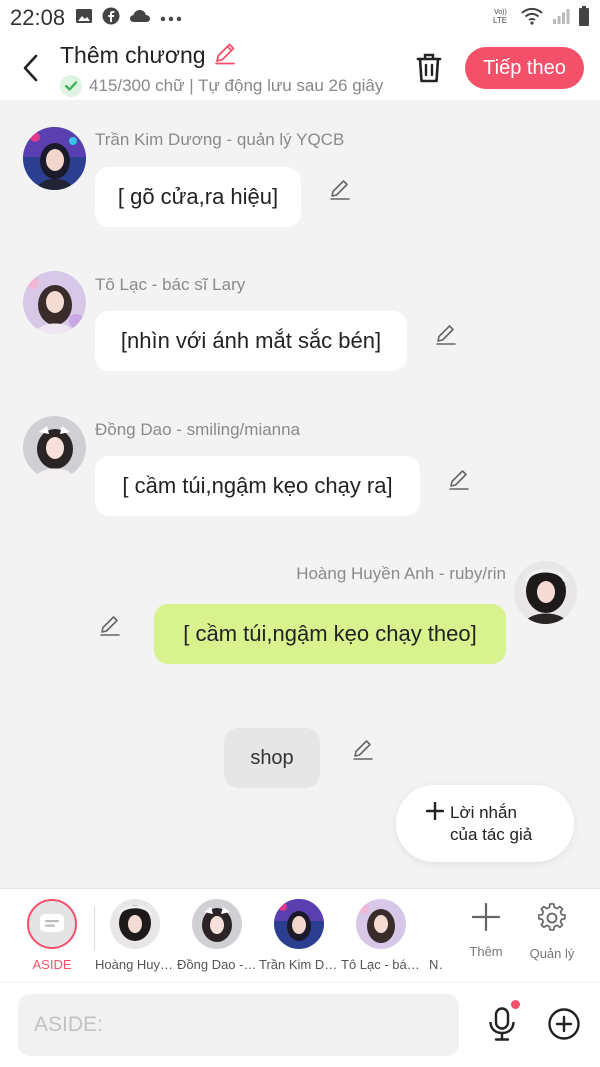 Image resolution: width=600 pixels, height=1067 pixels. I want to click on message-bubble: [nhìn với ánh mắt sắc bén], so click(251, 341).